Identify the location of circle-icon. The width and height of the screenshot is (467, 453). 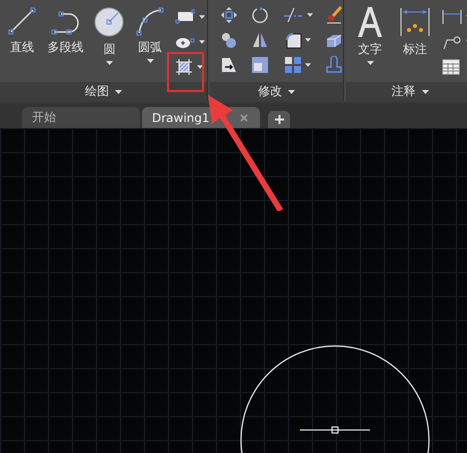
(109, 22).